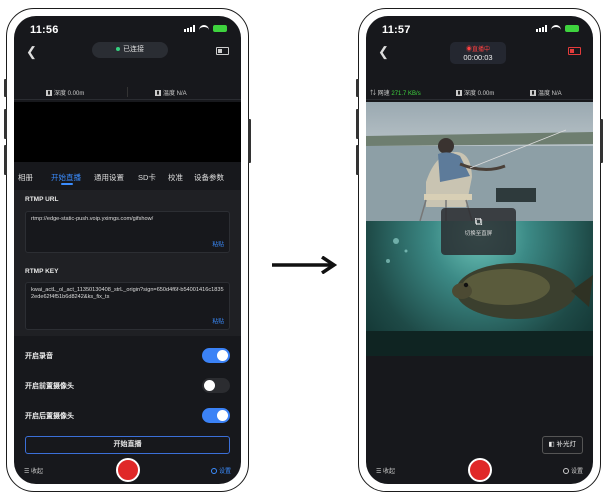 The height and width of the screenshot is (499, 605). Describe the element at coordinates (44, 30) in the screenshot. I see `status-time: 11:56` at that location.